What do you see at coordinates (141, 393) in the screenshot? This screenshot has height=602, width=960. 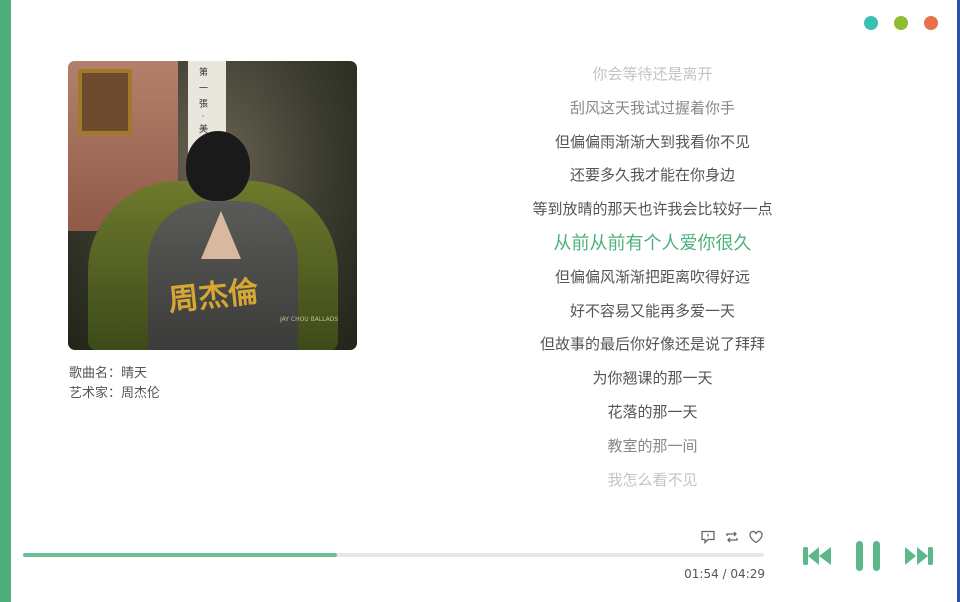 I see `artist-name: 周杰伦` at bounding box center [141, 393].